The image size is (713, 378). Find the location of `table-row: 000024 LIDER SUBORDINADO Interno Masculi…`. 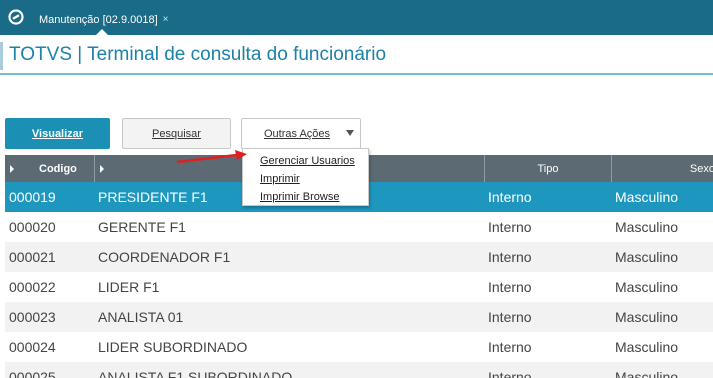

table-row: 000024 LIDER SUBORDINADO Interno Masculi… is located at coordinates (359, 347).